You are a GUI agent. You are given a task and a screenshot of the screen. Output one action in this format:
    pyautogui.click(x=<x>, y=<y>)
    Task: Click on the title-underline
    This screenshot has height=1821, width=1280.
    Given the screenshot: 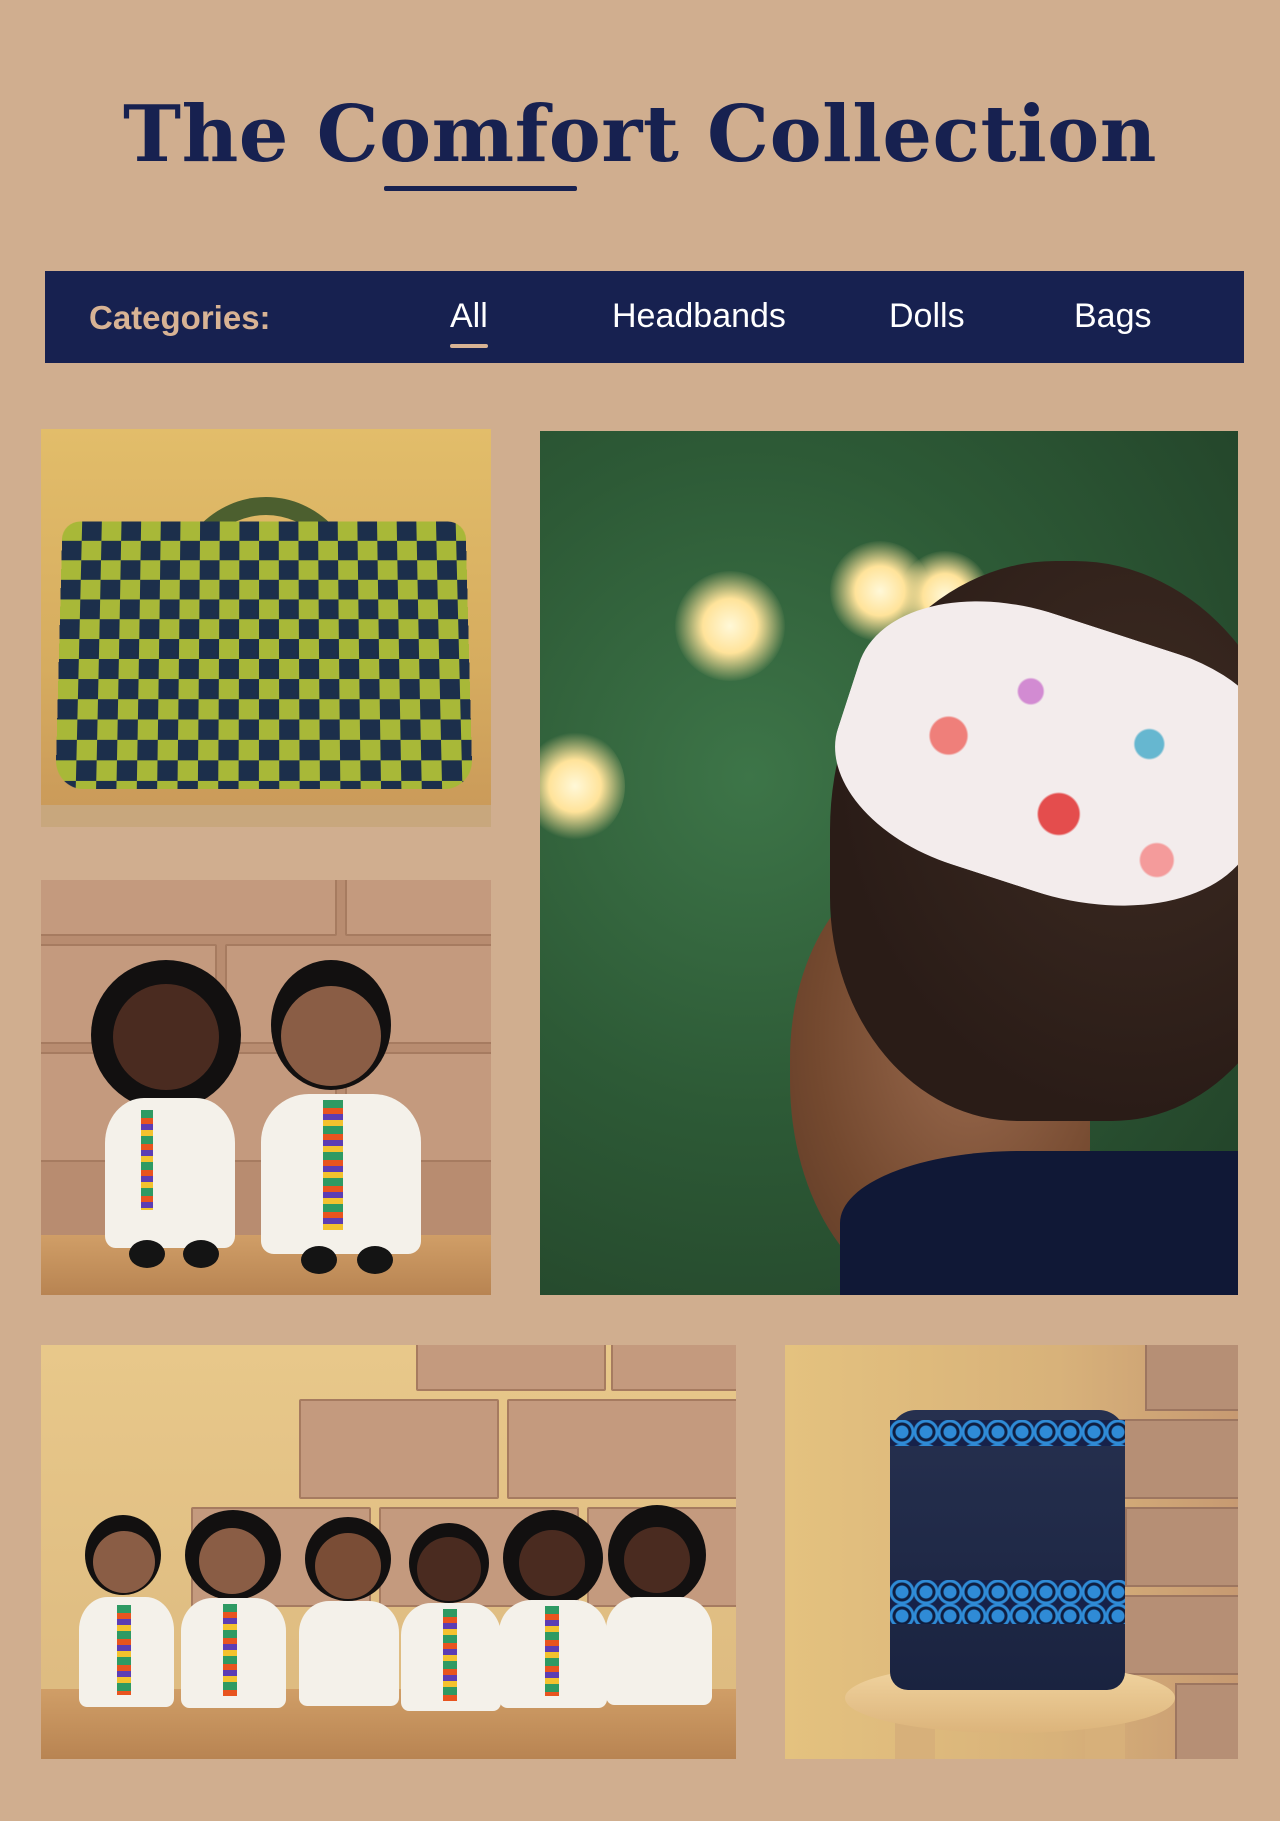 What is the action you would take?
    pyautogui.click(x=480, y=188)
    